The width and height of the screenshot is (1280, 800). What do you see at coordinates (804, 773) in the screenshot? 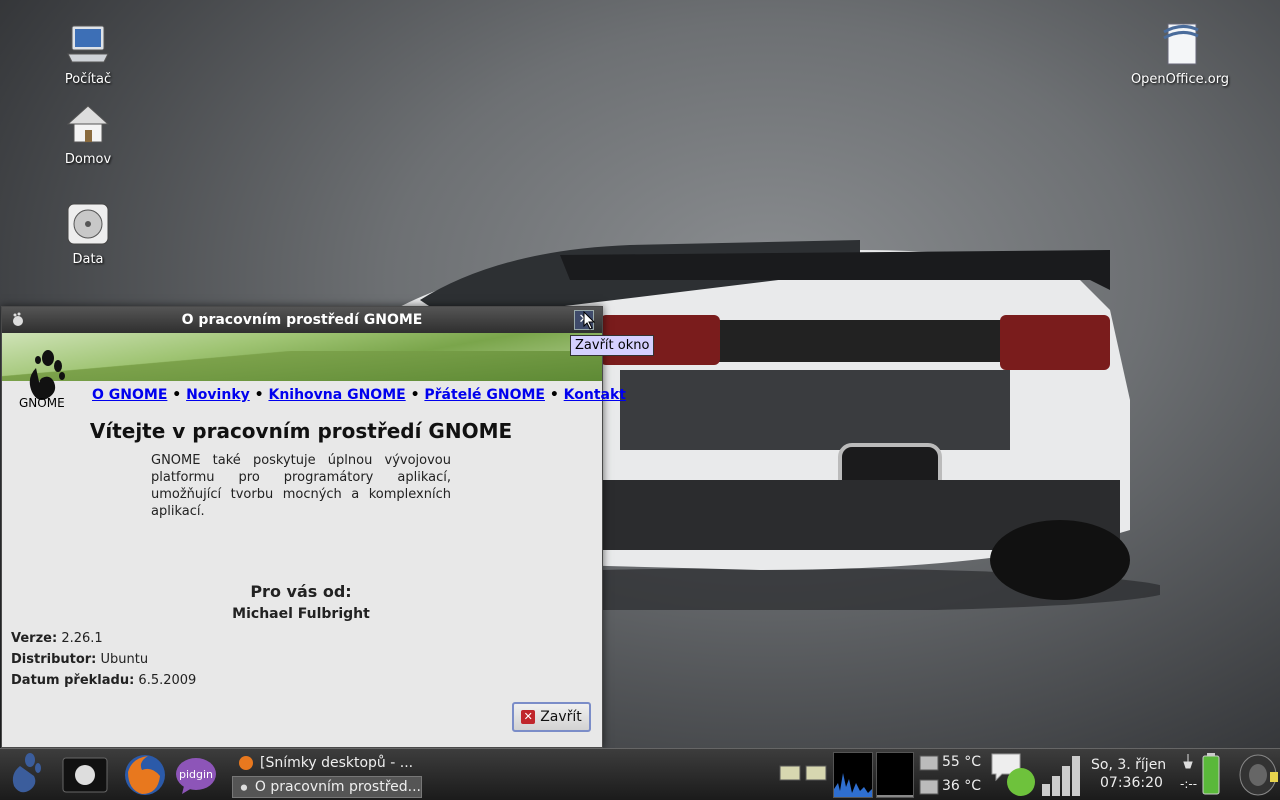
I see `network-icon` at bounding box center [804, 773].